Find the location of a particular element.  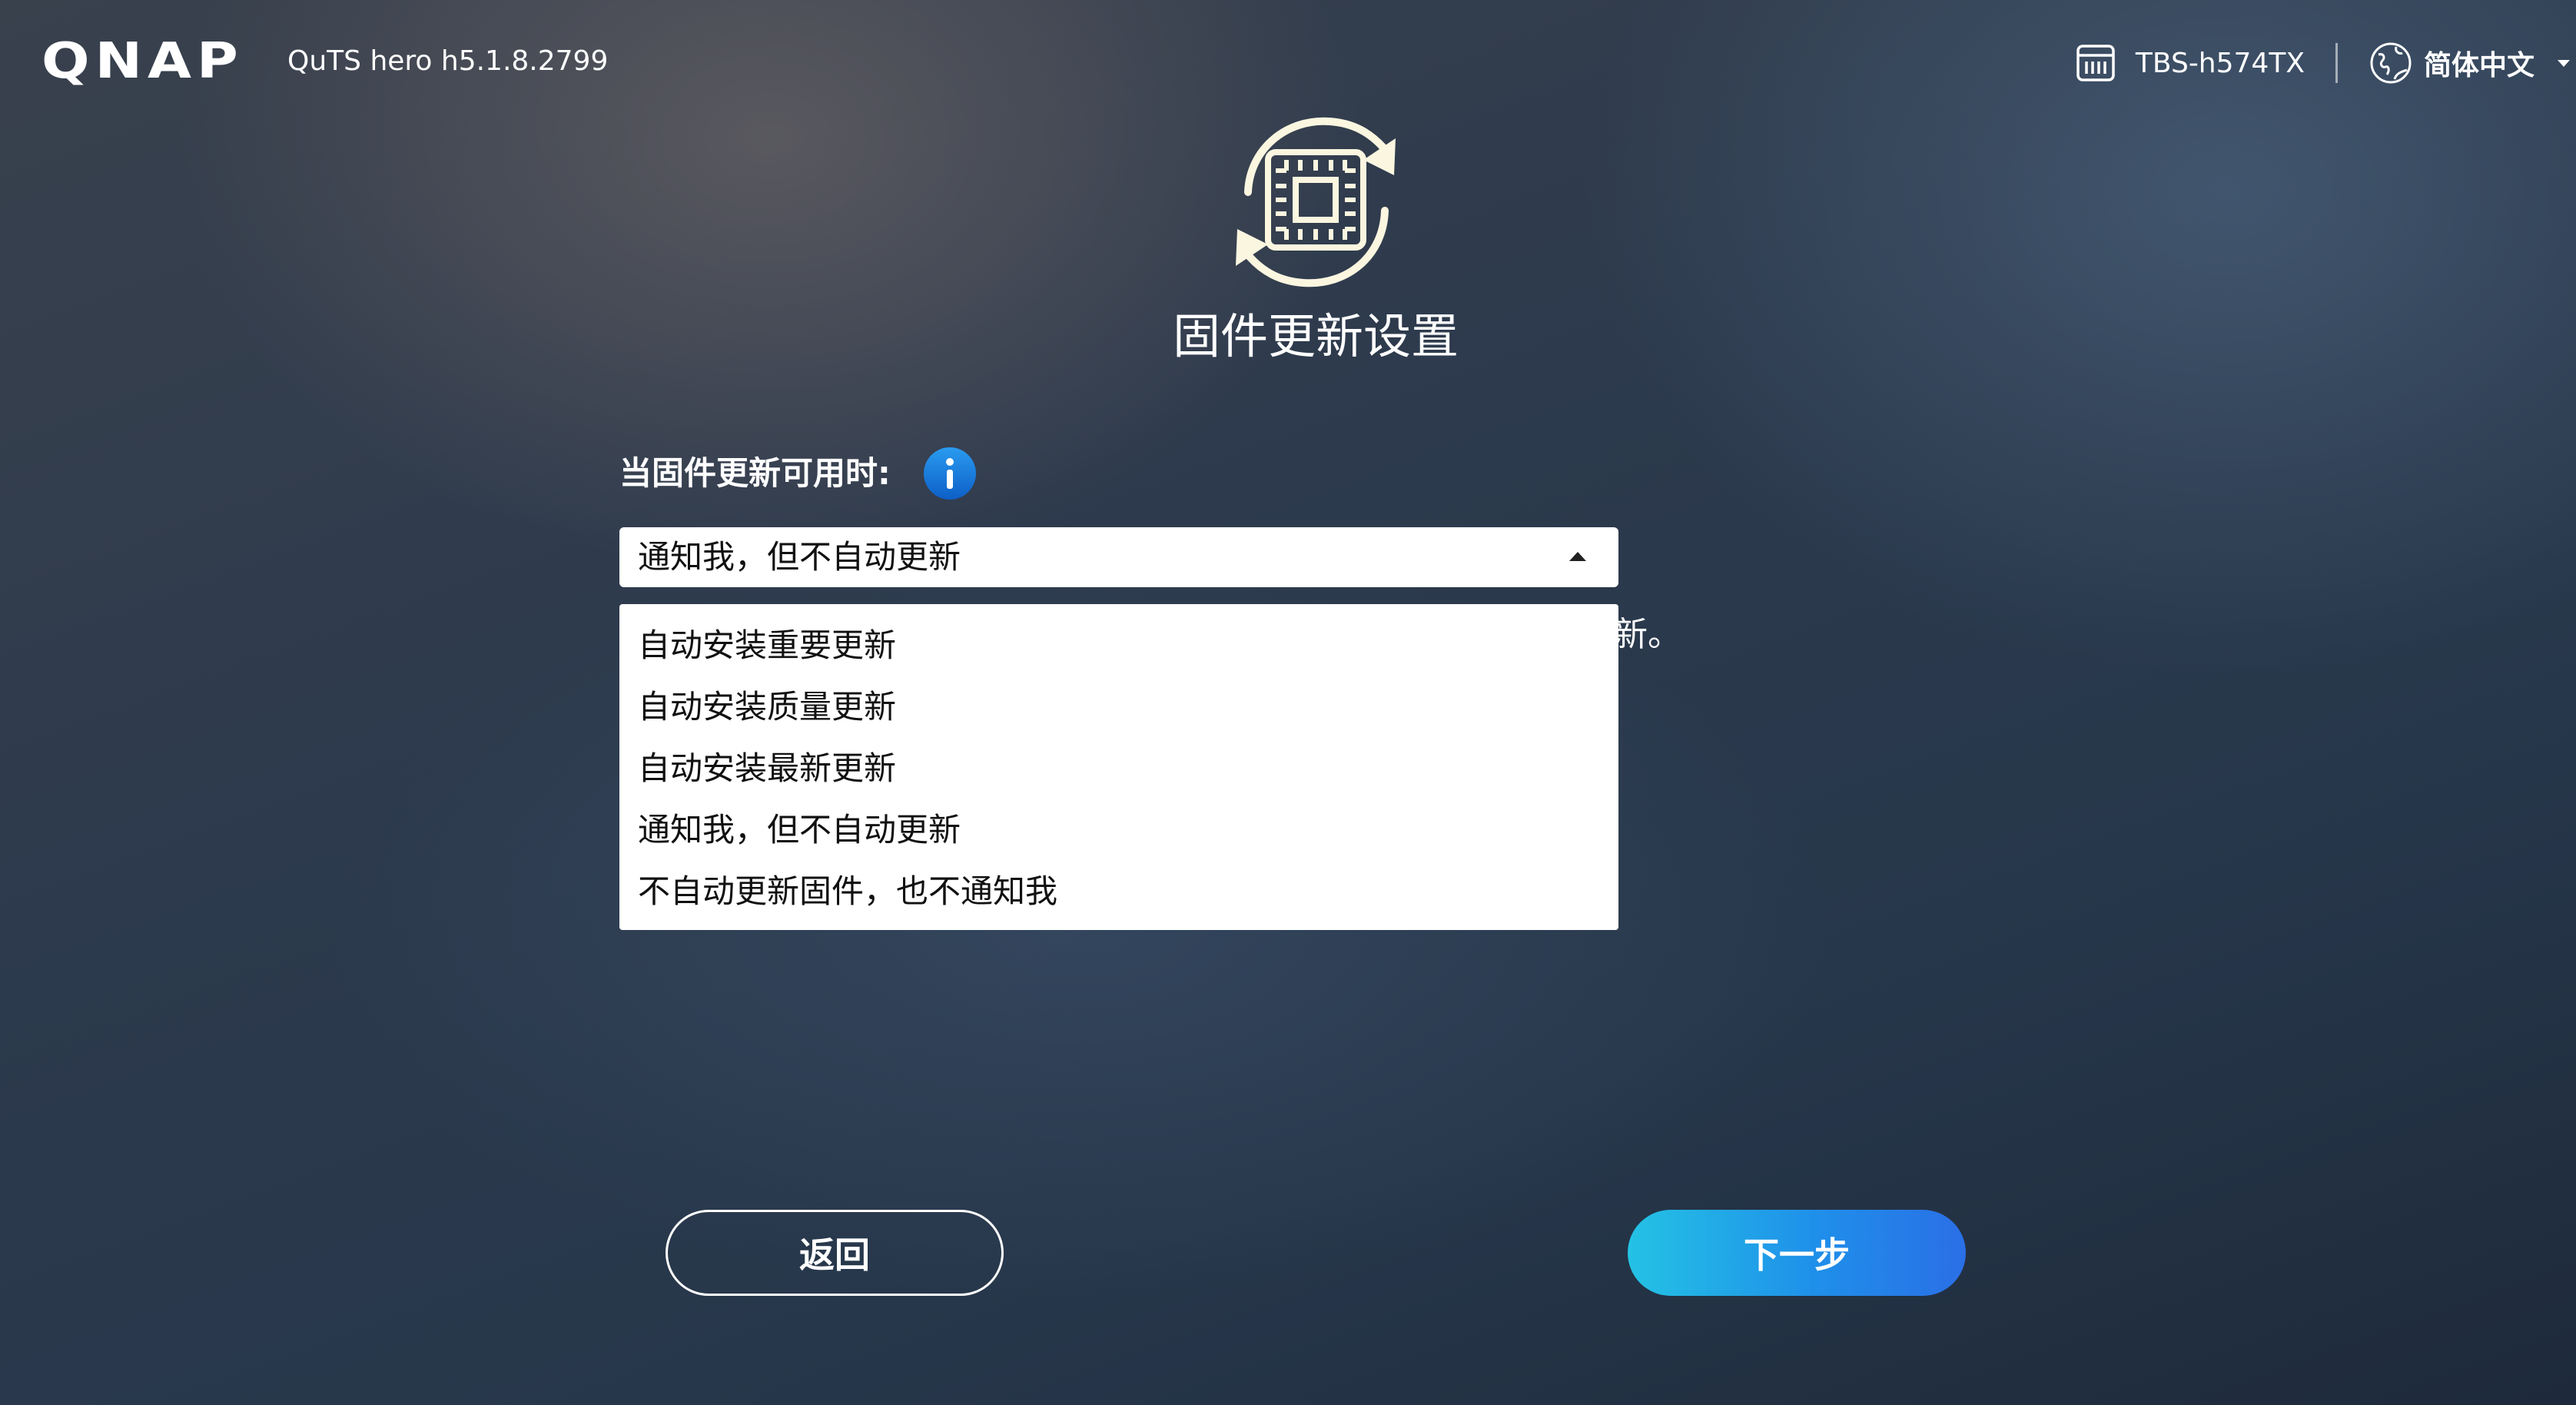

next-button: 下一步 is located at coordinates (1797, 1253).